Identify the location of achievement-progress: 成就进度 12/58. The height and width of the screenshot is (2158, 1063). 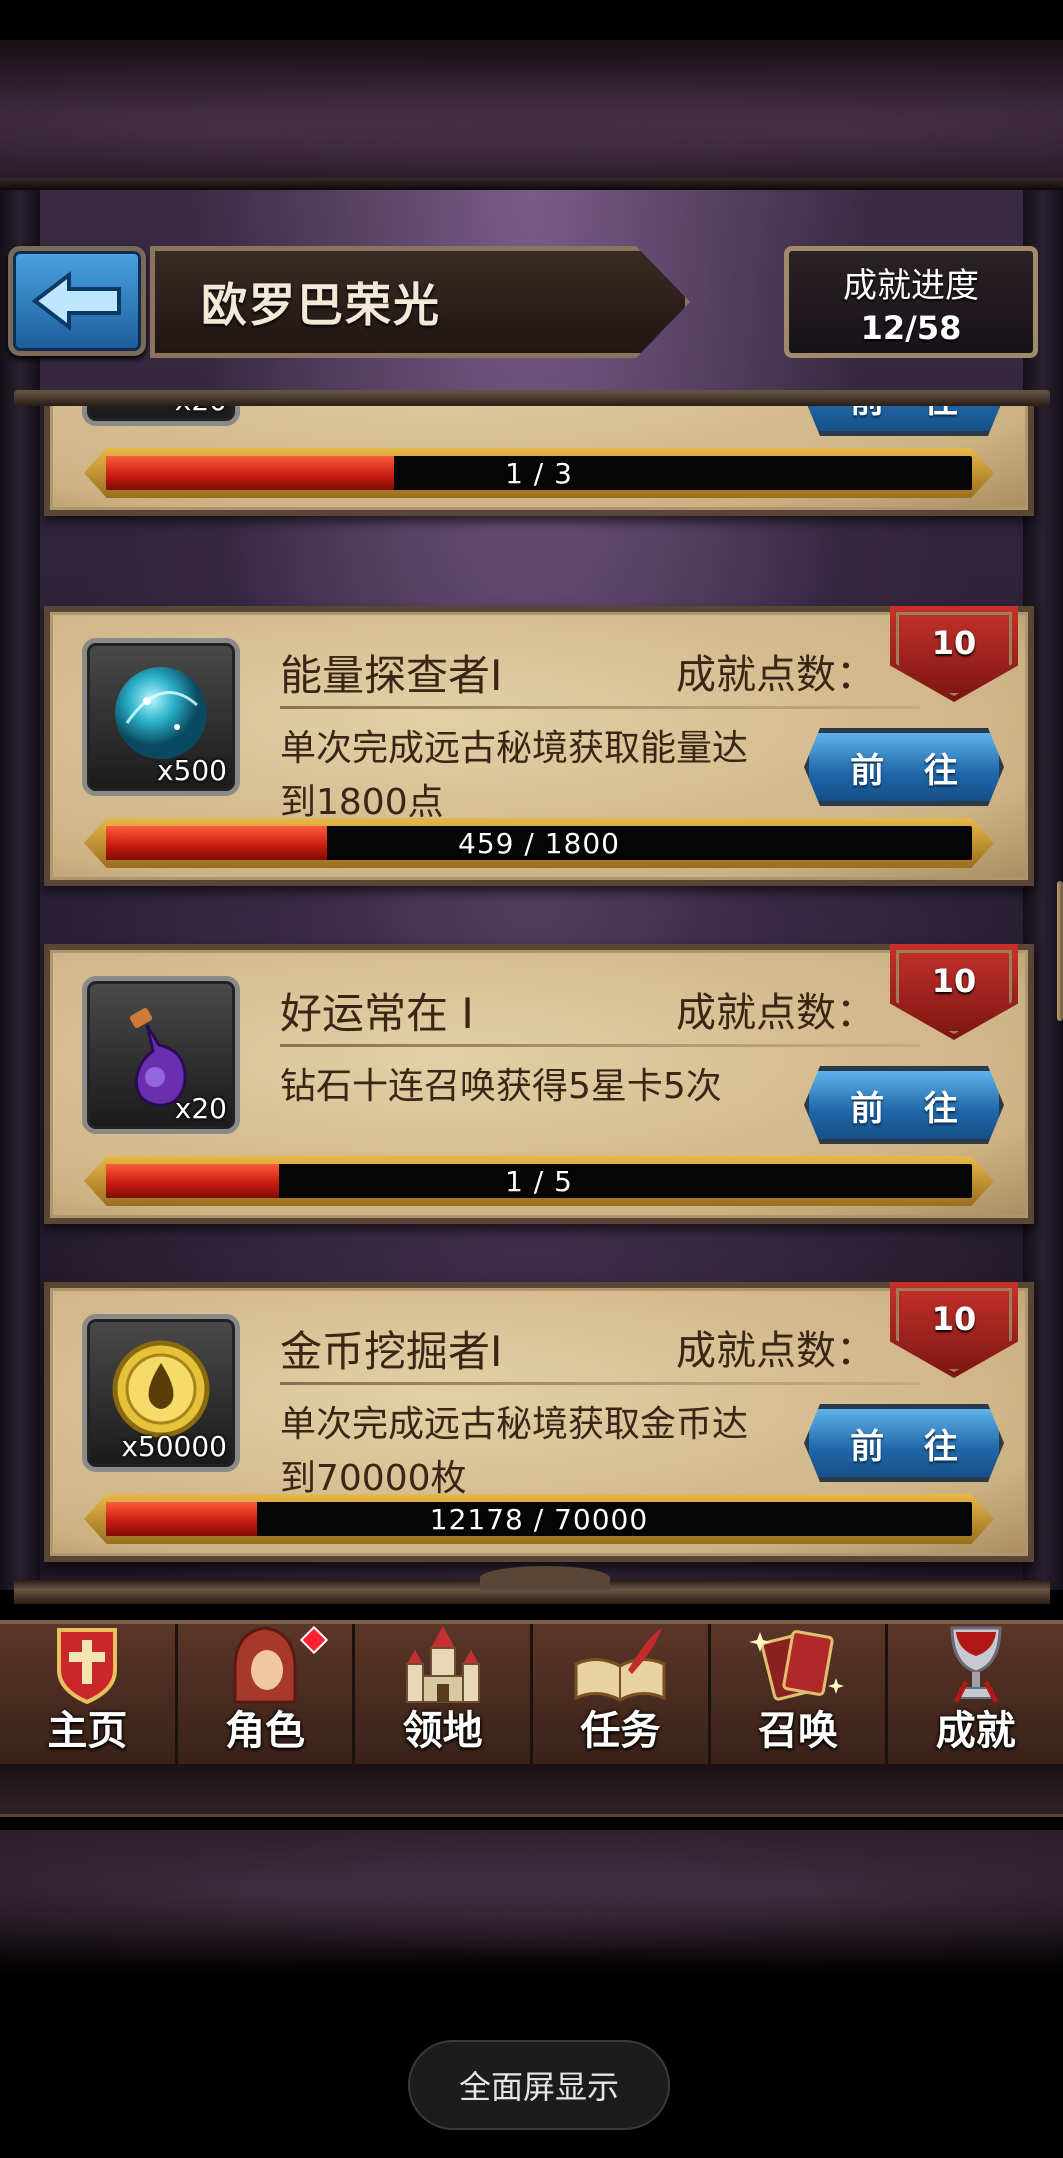
(911, 302).